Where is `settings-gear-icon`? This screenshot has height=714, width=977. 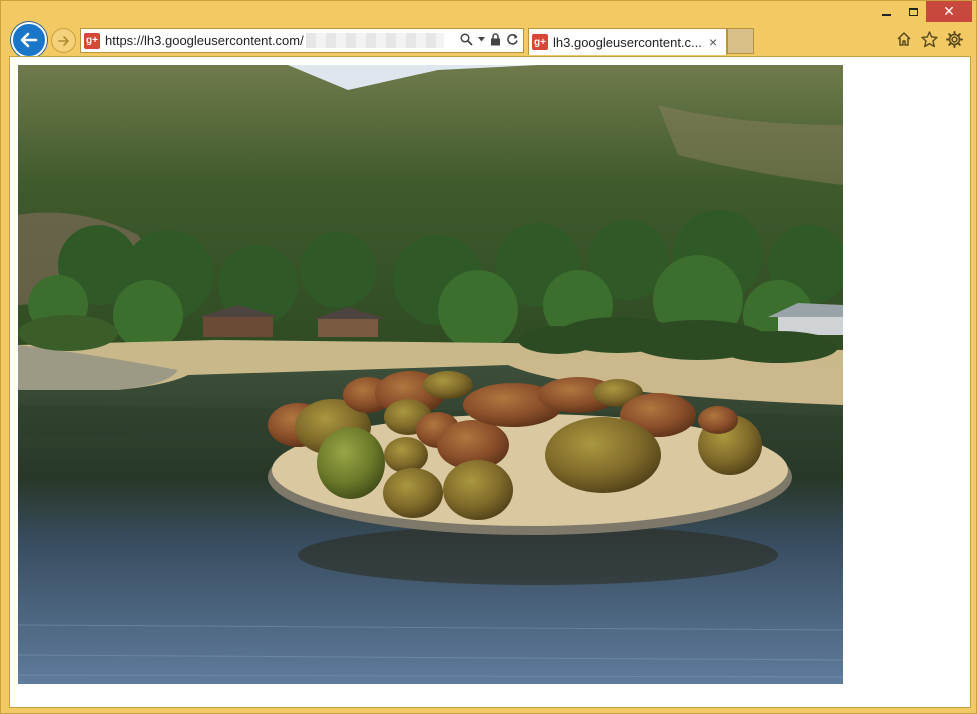
settings-gear-icon is located at coordinates (954, 39).